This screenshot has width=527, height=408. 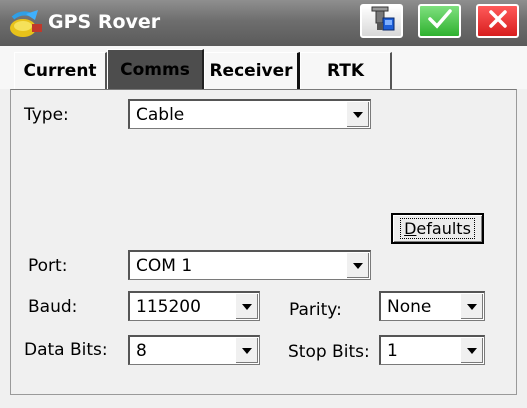 I want to click on x-icon, so click(x=498, y=21).